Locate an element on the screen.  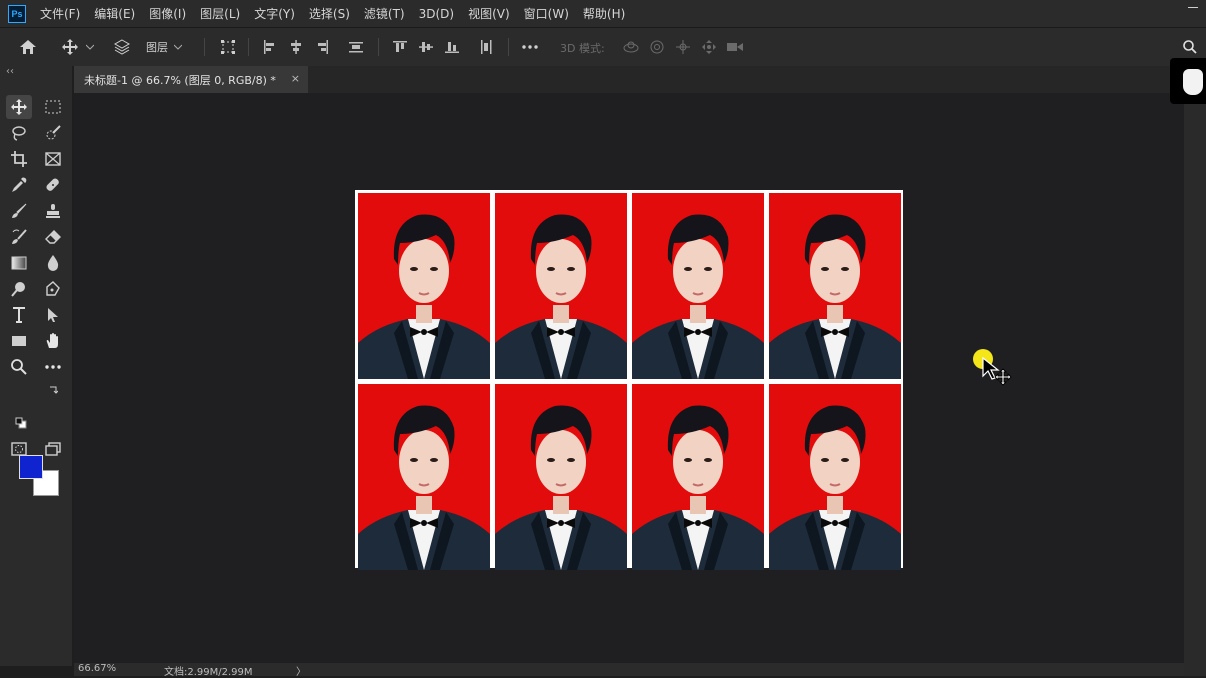
tools-panel: ‹‹ is located at coordinates (36, 366).